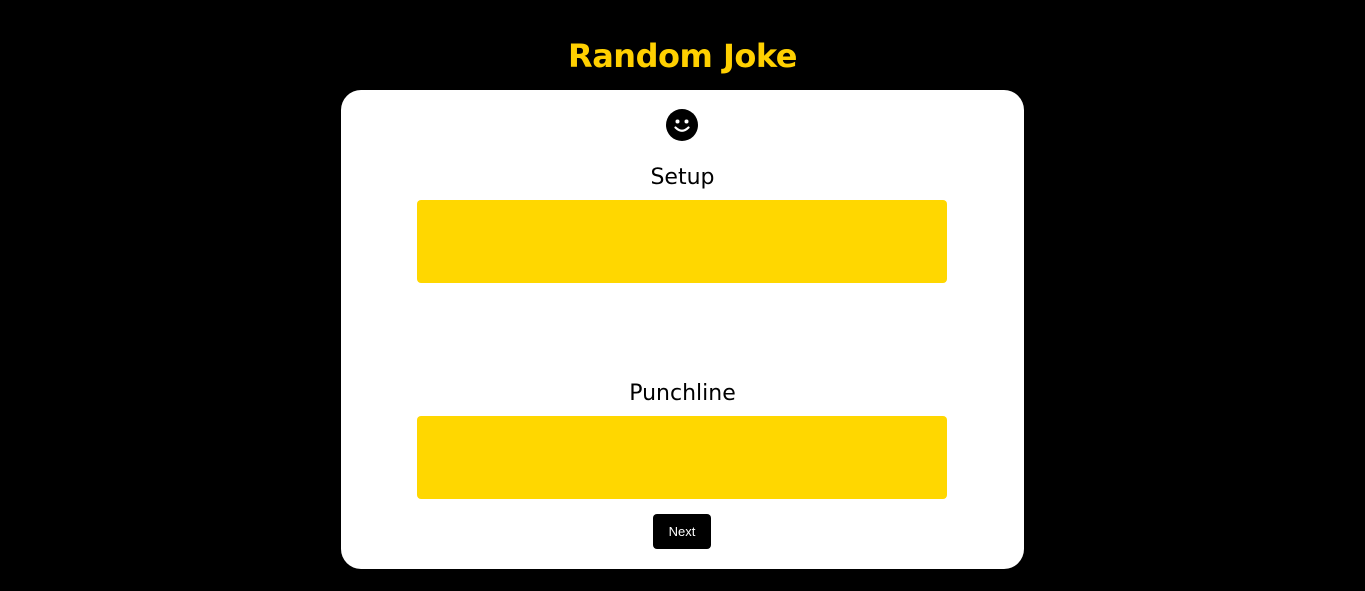 This screenshot has height=591, width=1365. I want to click on setup-text-box, so click(682, 241).